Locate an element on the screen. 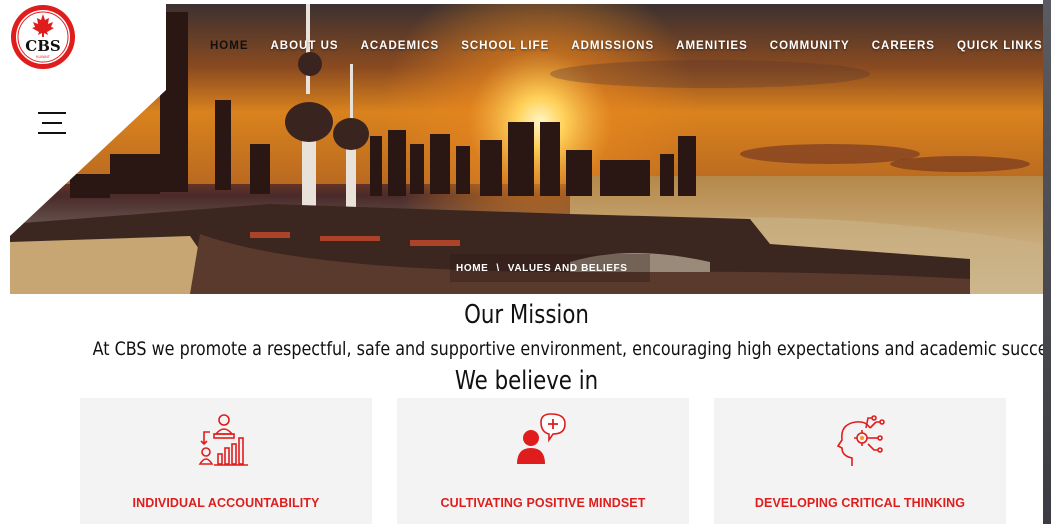 This screenshot has height=524, width=1051. hamburger-menu-icon is located at coordinates (52, 123).